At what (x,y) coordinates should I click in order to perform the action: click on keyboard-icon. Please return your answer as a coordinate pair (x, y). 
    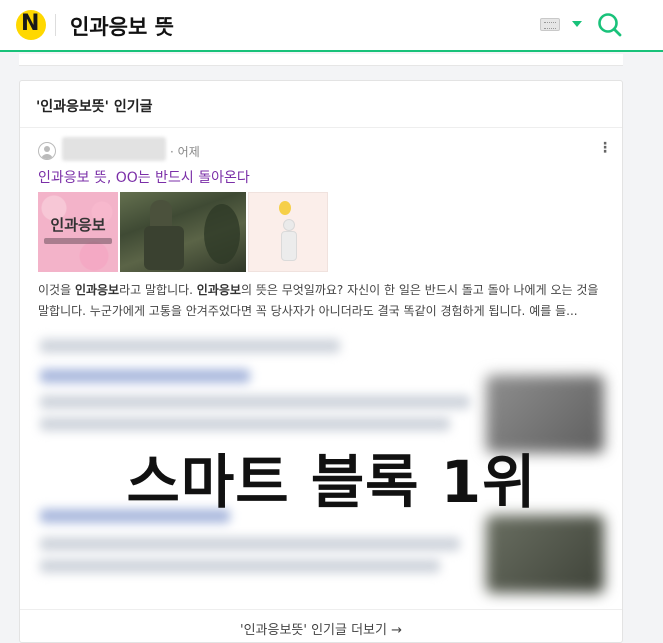
    Looking at the image, I should click on (550, 24).